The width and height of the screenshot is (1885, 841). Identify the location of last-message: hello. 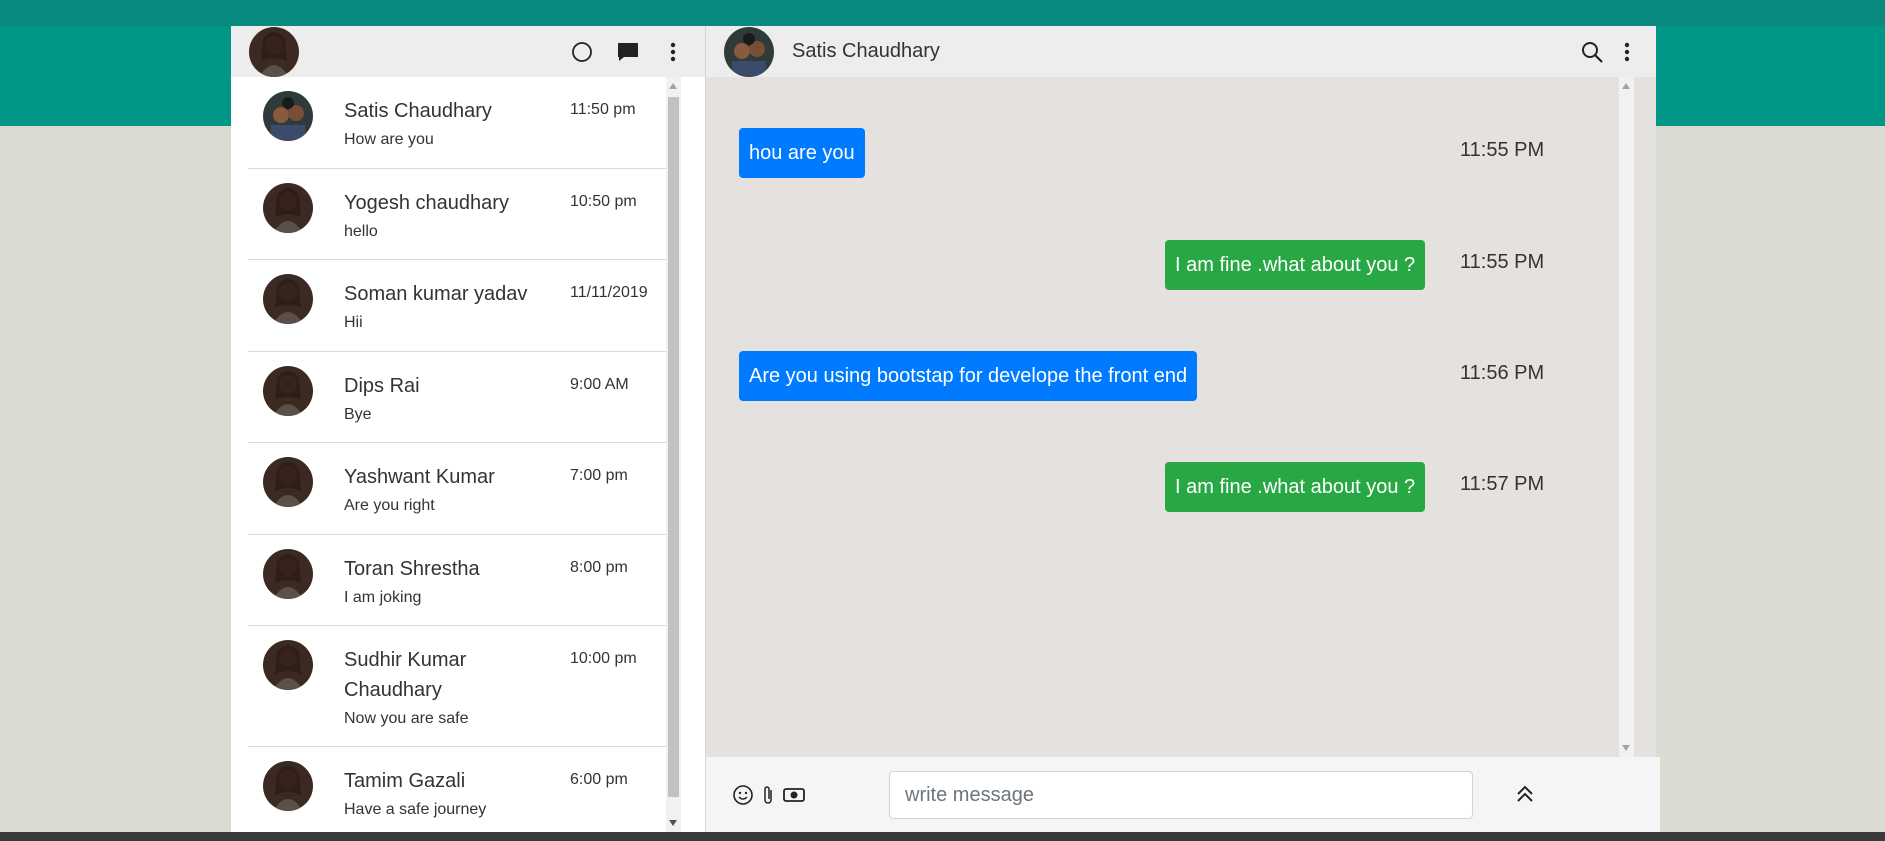
(361, 231).